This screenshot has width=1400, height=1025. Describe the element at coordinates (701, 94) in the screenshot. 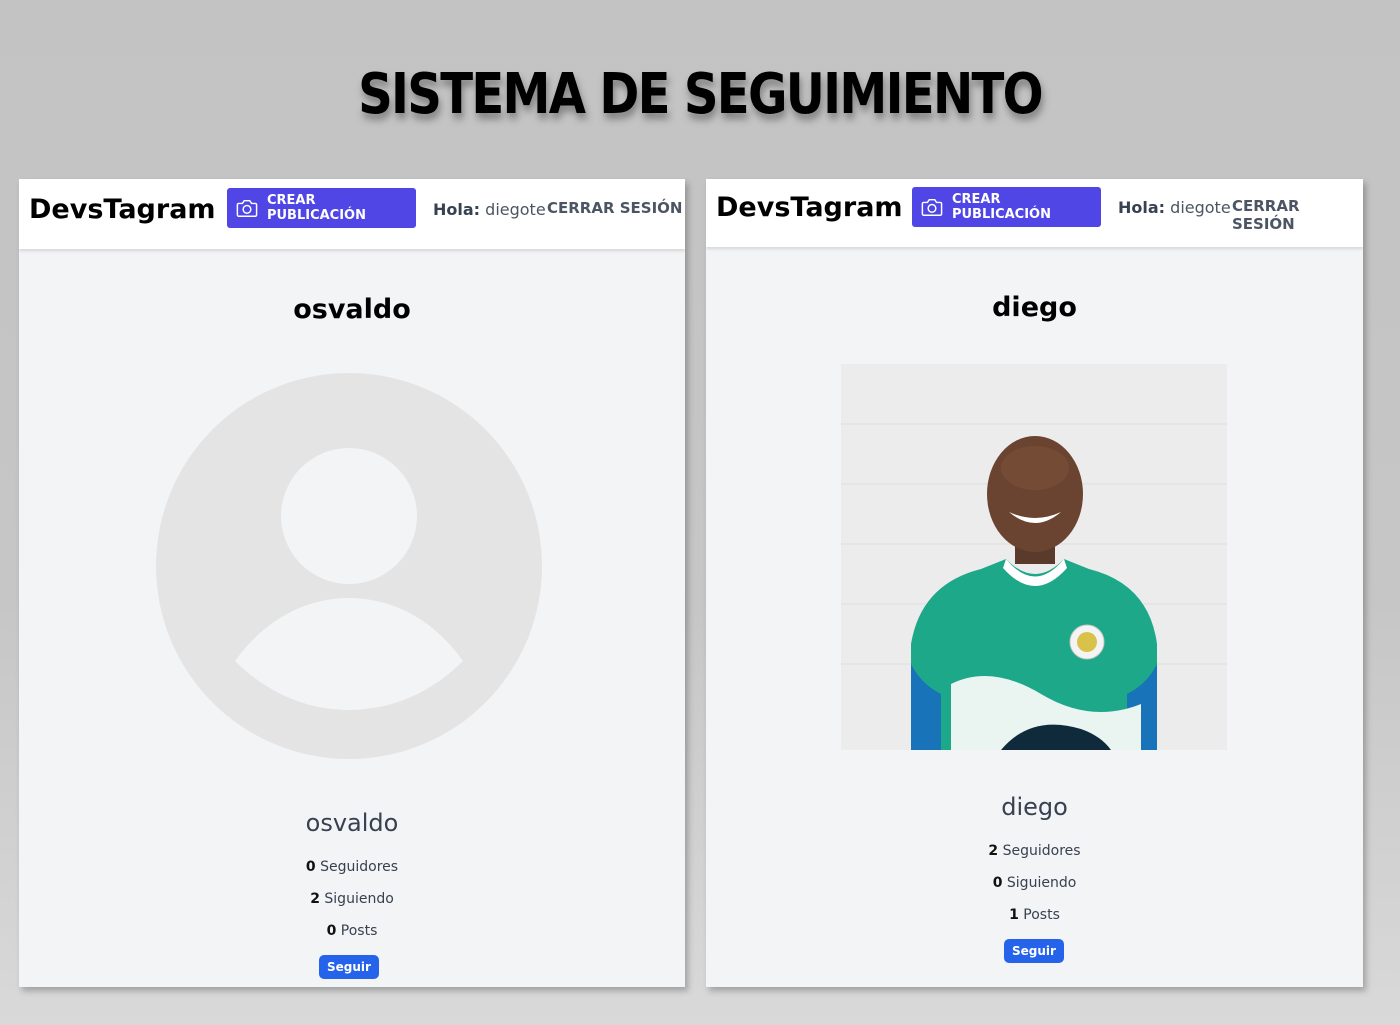

I see `page-headline: SISTEMA DE SEGUIMIENTO` at that location.